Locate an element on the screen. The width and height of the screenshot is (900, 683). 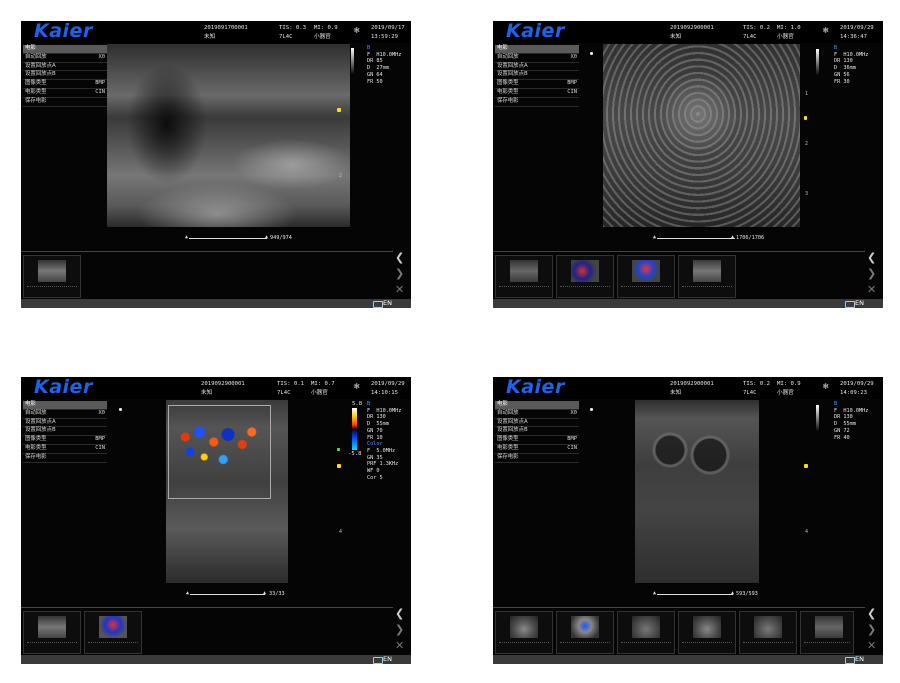
color-roi-box is located at coordinates (219, 452).